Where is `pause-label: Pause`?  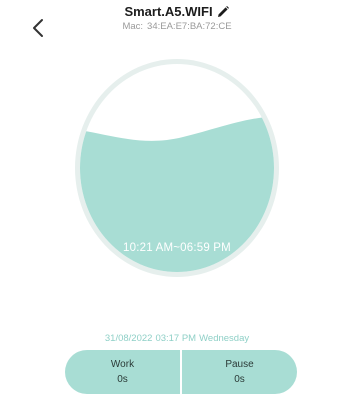 pause-label: Pause is located at coordinates (239, 364).